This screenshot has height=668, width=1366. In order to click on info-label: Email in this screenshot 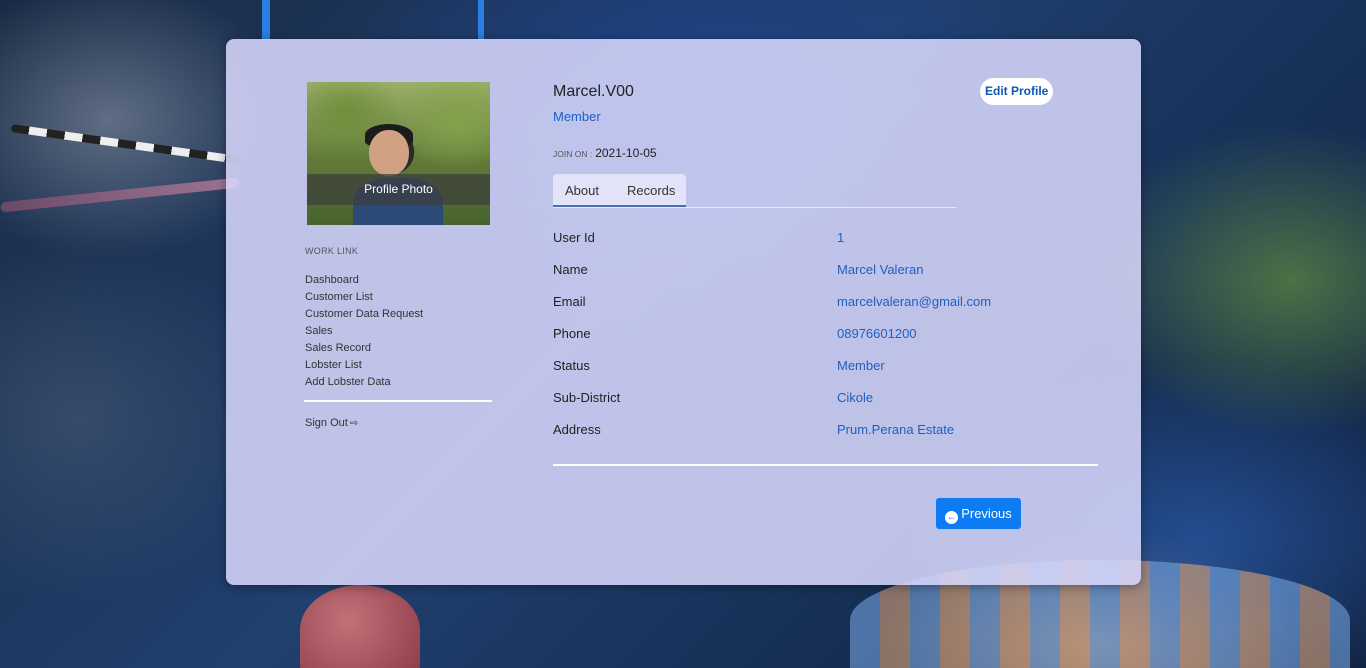, I will do `click(569, 301)`.